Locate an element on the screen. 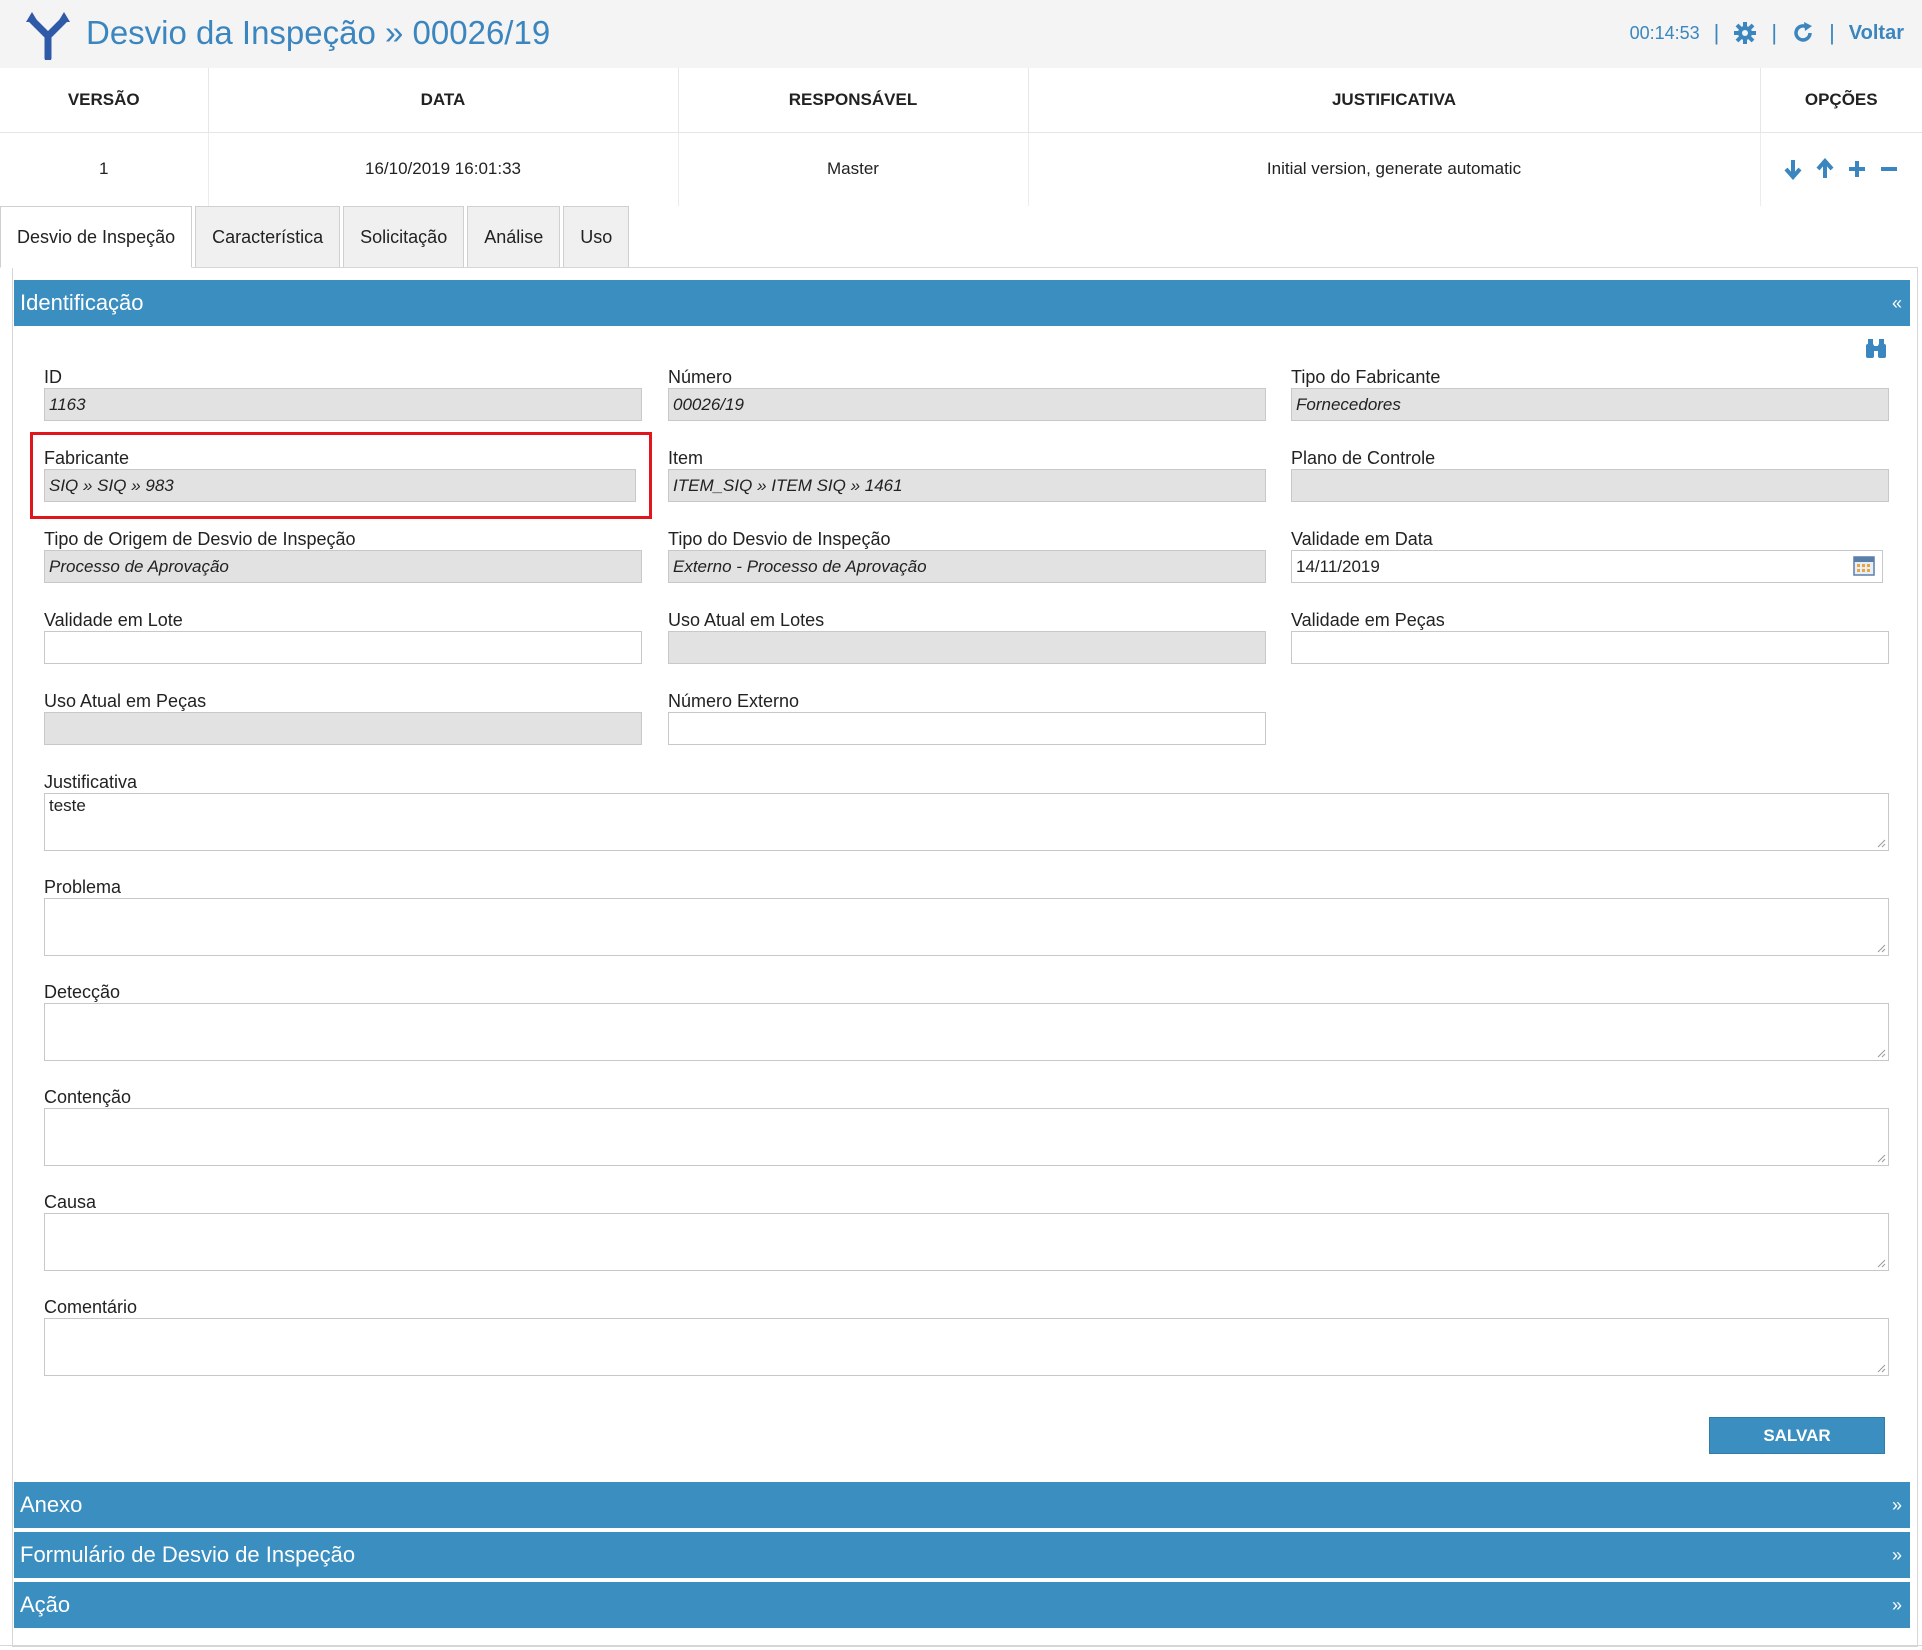 The image size is (1922, 1650). page-title: Desvio da Inspeção » 00026/19 is located at coordinates (318, 32).